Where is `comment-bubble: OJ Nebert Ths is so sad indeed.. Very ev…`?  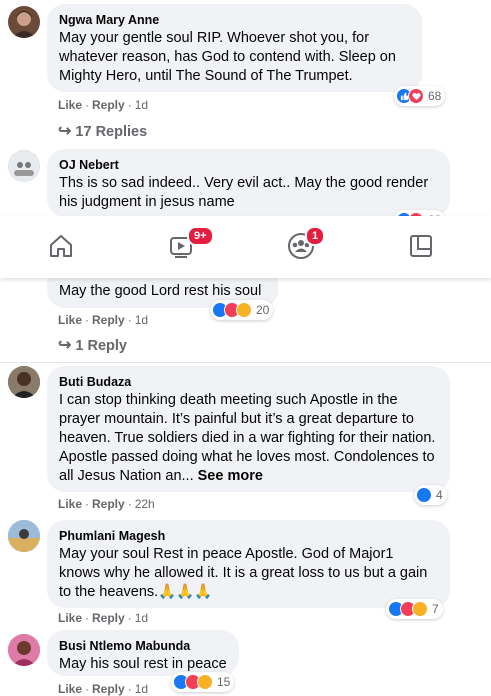
comment-bubble: OJ Nebert Ths is so sad indeed.. Very ev… is located at coordinates (248, 183).